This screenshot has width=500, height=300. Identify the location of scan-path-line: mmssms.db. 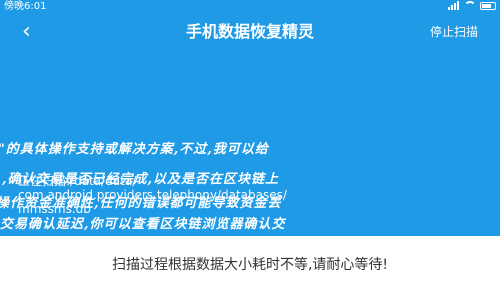
(54, 209).